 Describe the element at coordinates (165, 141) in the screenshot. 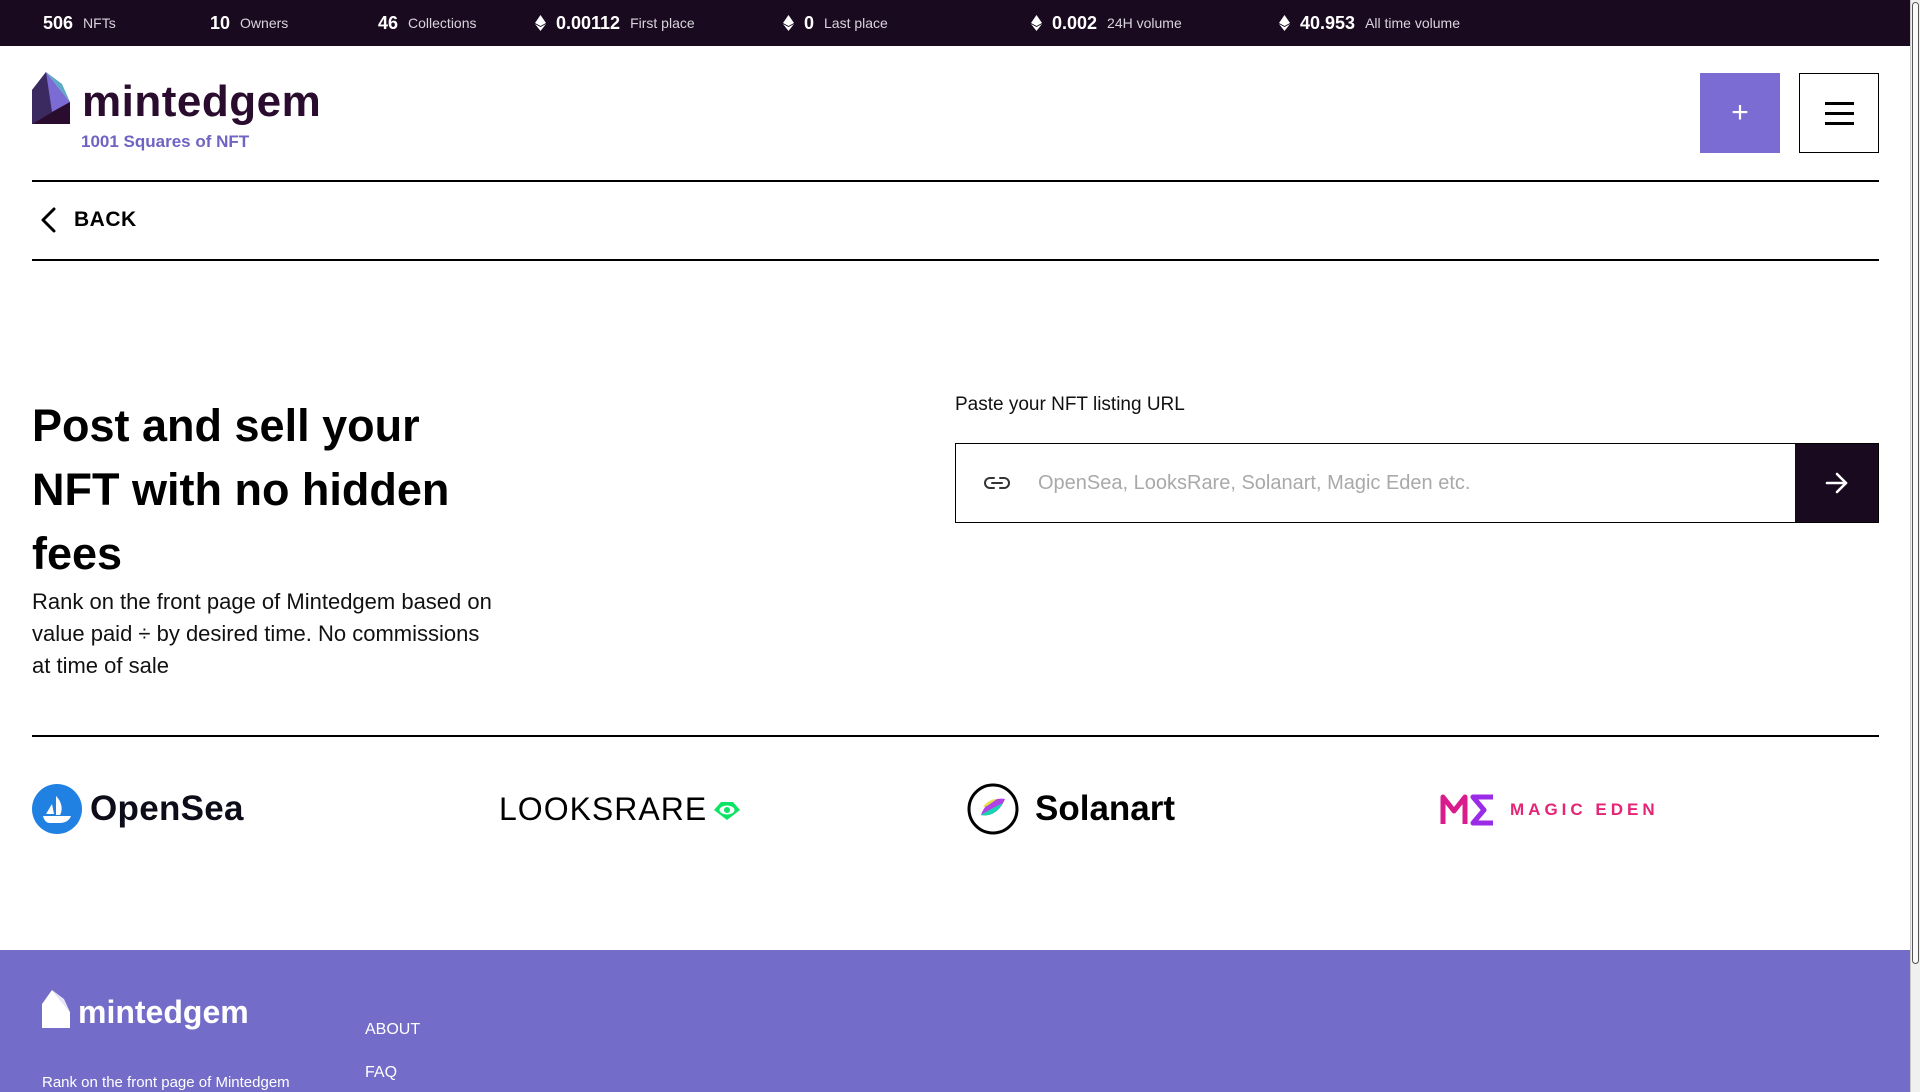

I see `brand-tagline: 1001 Squares of NFT` at that location.